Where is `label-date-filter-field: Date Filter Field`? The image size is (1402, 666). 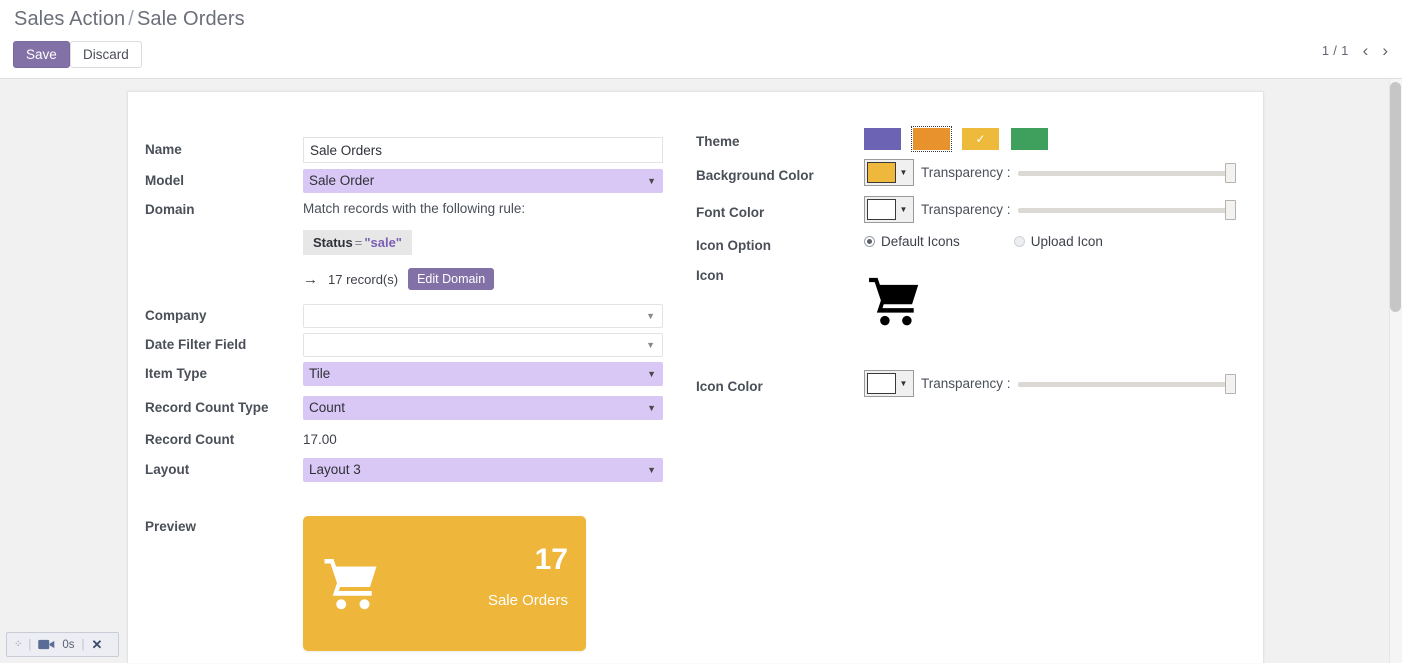
label-date-filter-field: Date Filter Field is located at coordinates (196, 344).